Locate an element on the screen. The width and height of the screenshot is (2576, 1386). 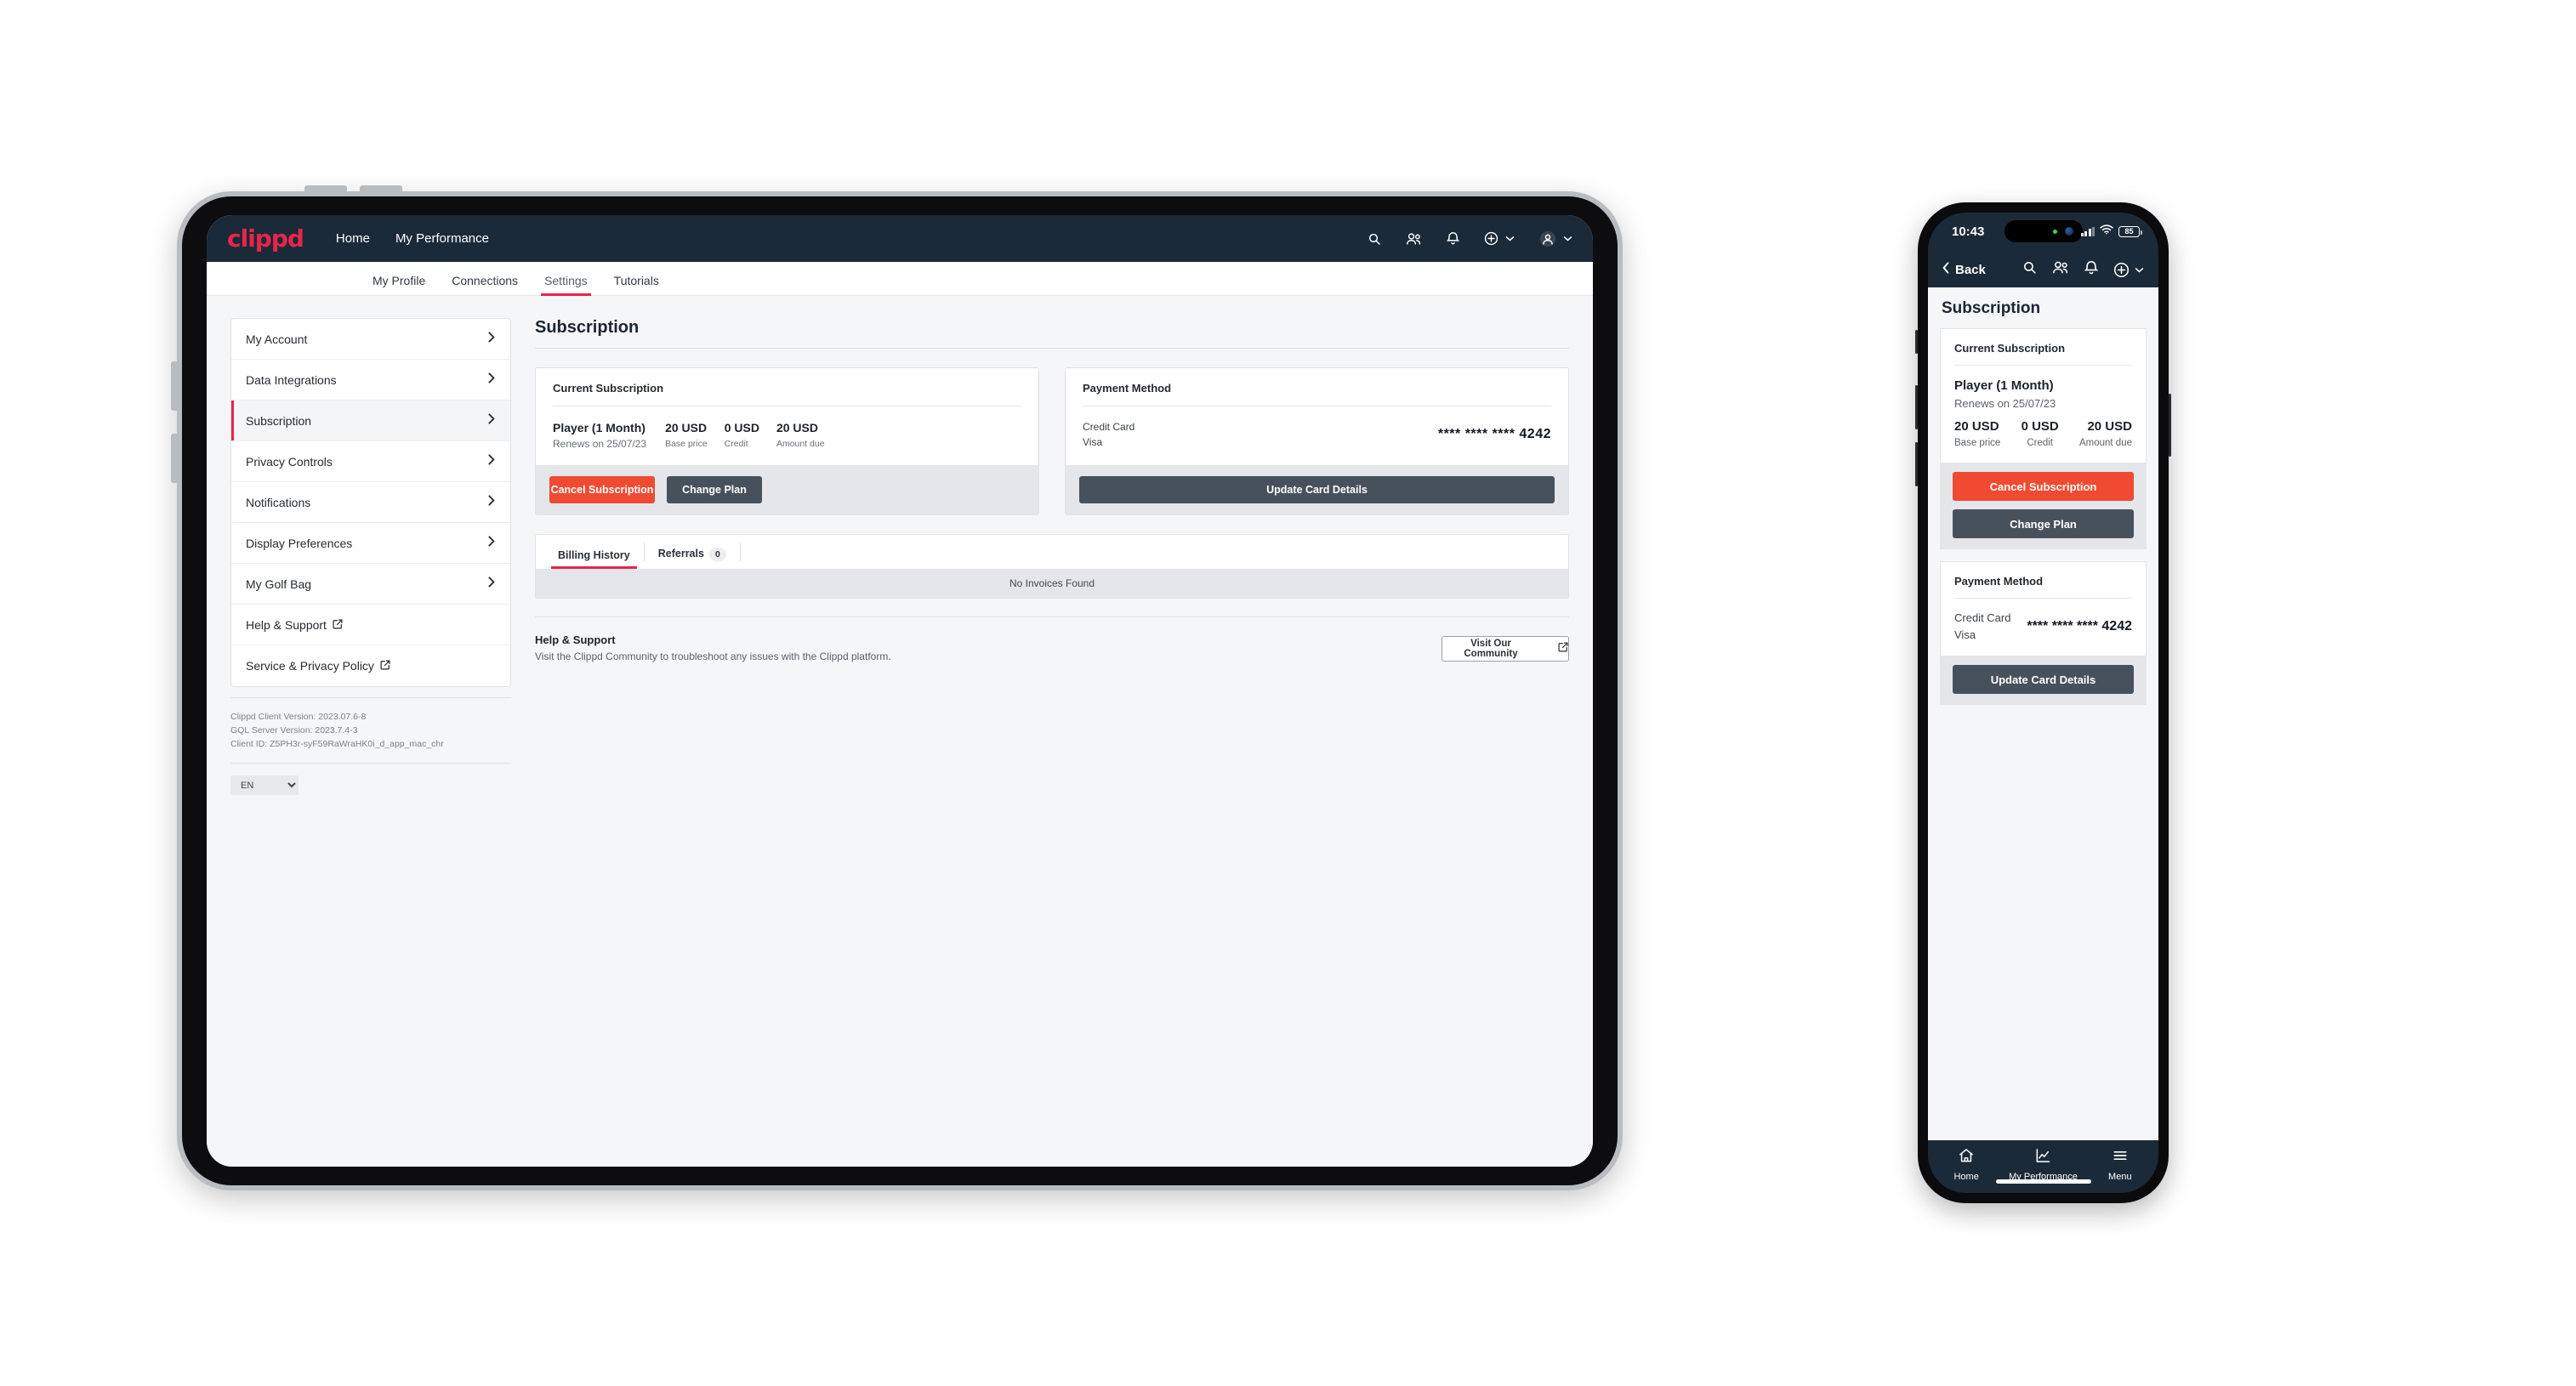
tab-settings: Settings is located at coordinates (566, 285).